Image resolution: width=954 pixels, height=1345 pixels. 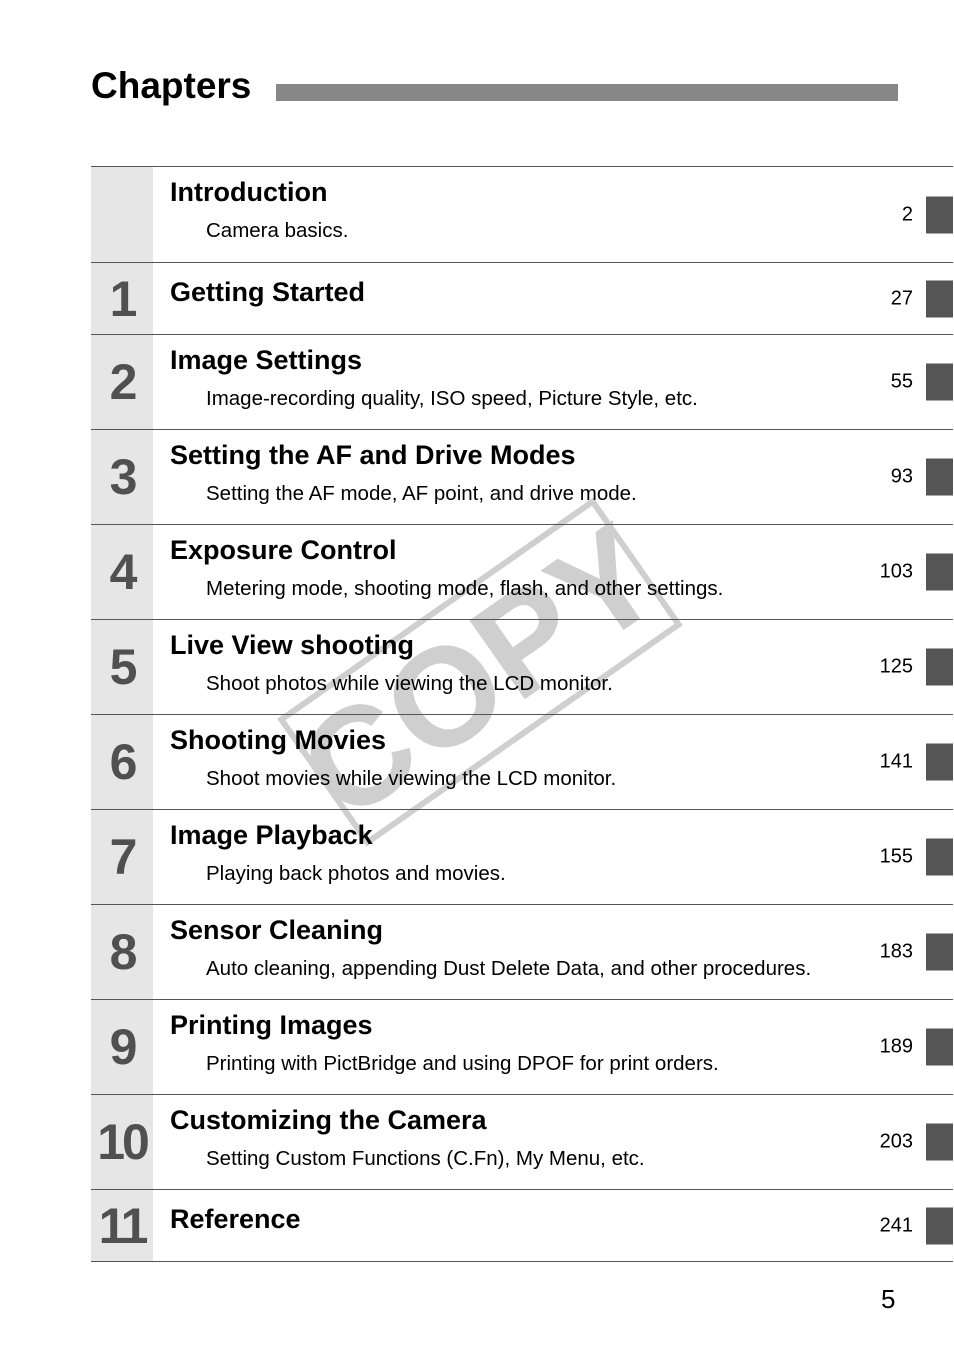 What do you see at coordinates (292, 645) in the screenshot?
I see `chapter-title: Live View shooting` at bounding box center [292, 645].